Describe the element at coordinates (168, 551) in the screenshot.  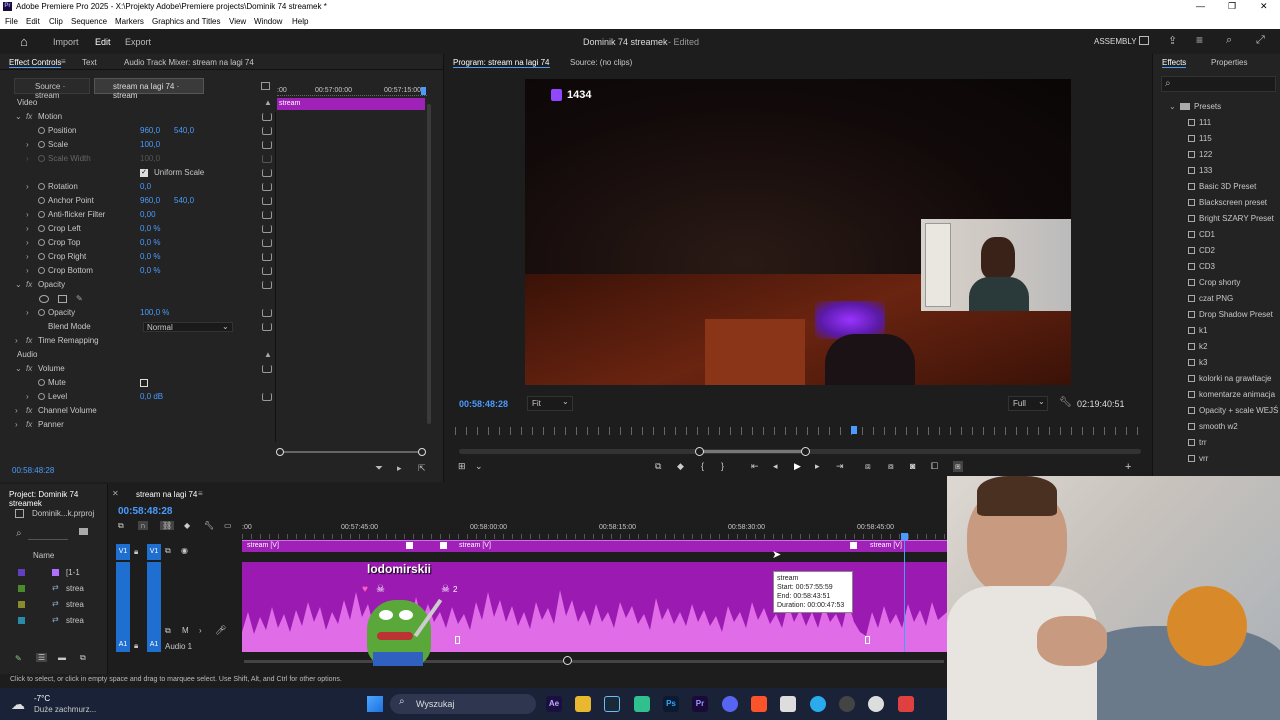
I see `sync-lock-icon: ⧉` at that location.